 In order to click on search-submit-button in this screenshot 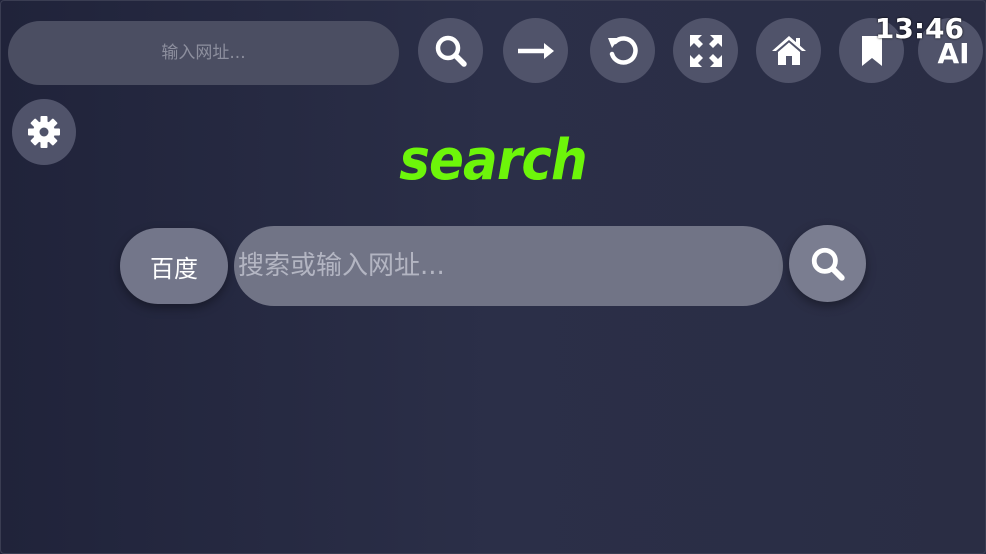, I will do `click(827, 263)`.